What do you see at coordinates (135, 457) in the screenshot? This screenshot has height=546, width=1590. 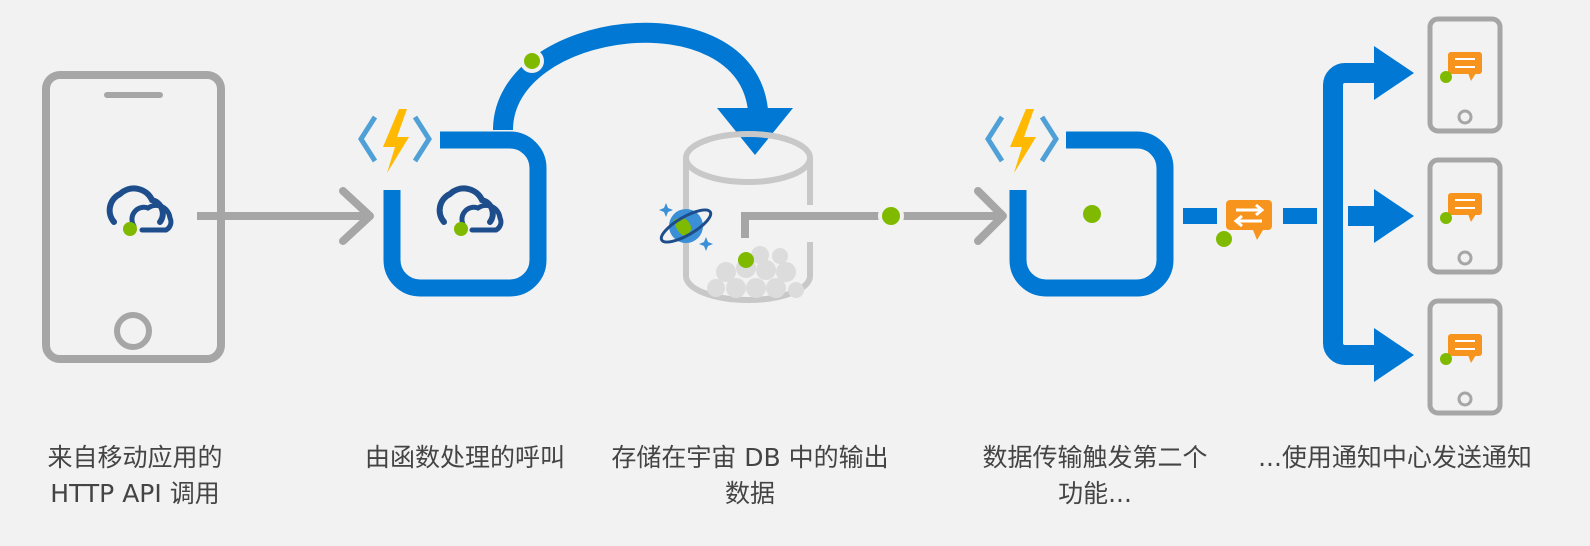 I see `caption-step-1-line-1: 来自移动应用的` at bounding box center [135, 457].